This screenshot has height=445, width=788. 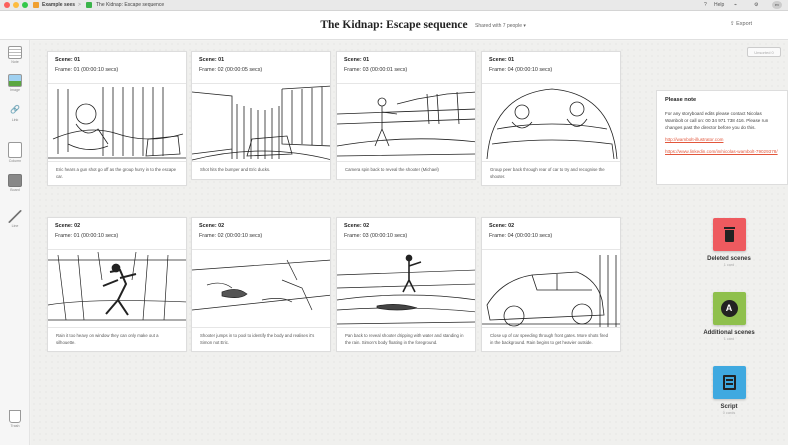 I want to click on breadcrumb-document: The Kidnap: Escape sequence, so click(x=130, y=5).